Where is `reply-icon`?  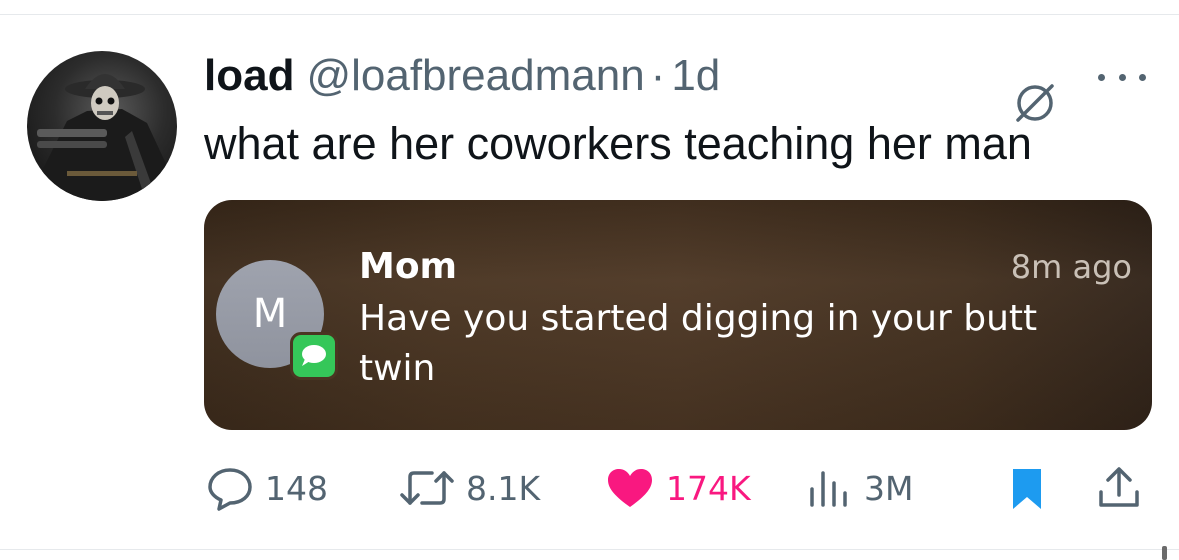
reply-icon is located at coordinates (230, 488).